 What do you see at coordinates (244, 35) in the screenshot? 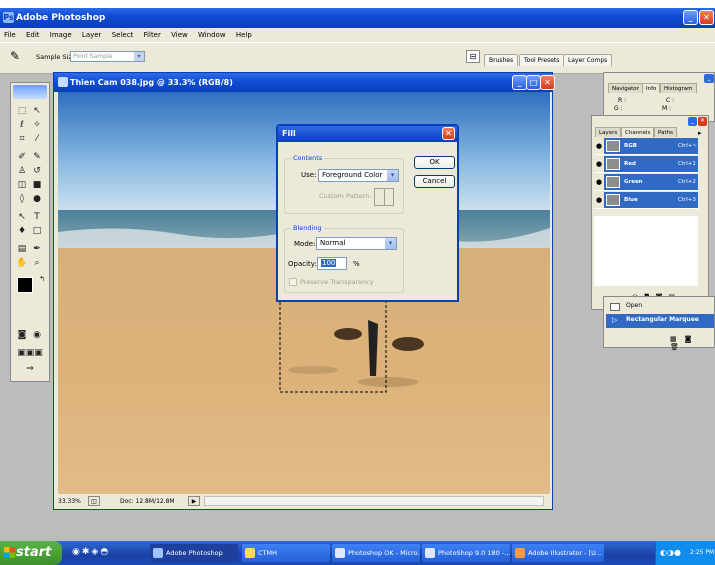
I see `menu-help: Help` at bounding box center [244, 35].